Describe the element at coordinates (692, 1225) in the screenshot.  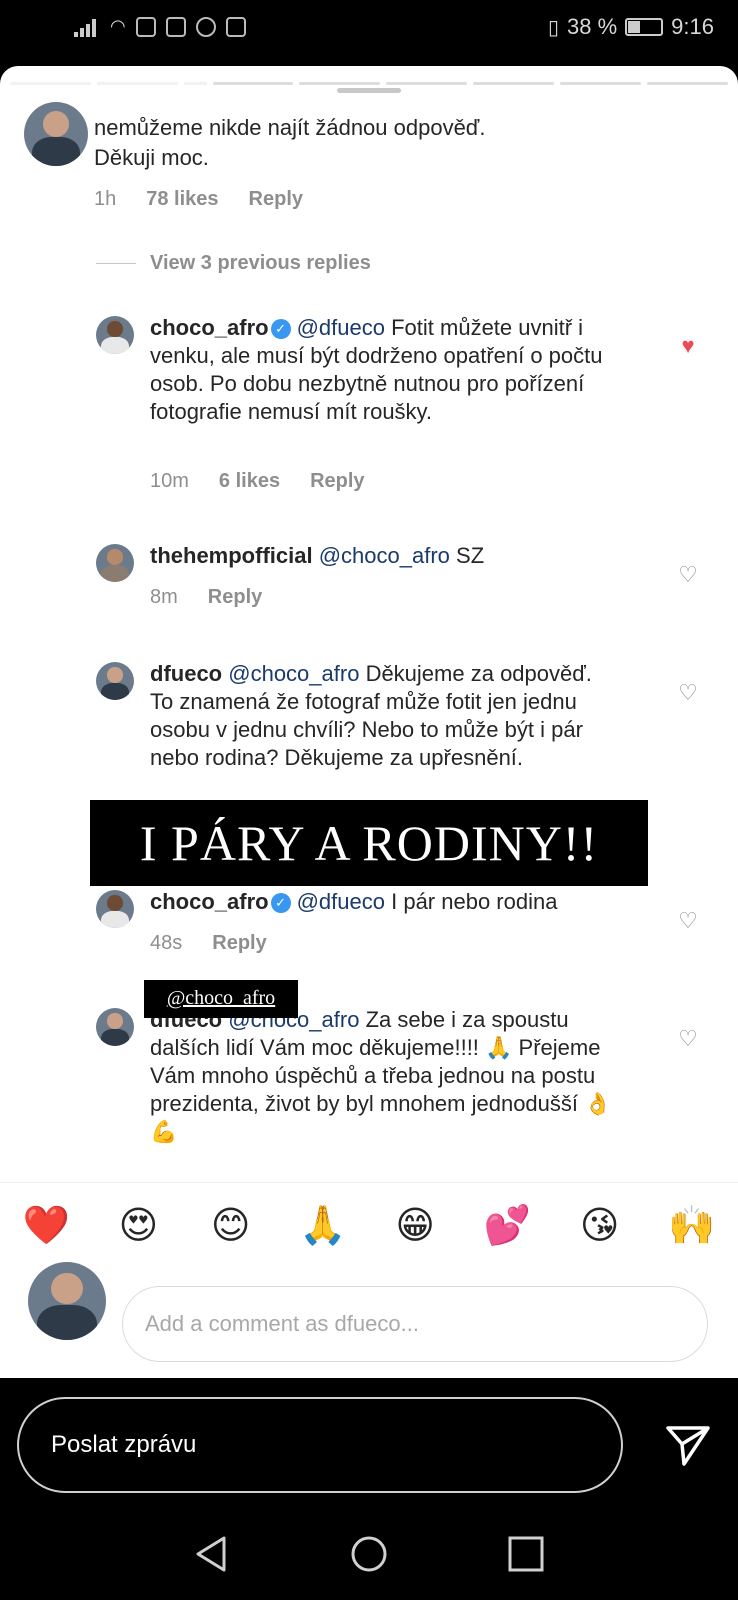
I see `emoji-raised-hands: 🙌` at that location.